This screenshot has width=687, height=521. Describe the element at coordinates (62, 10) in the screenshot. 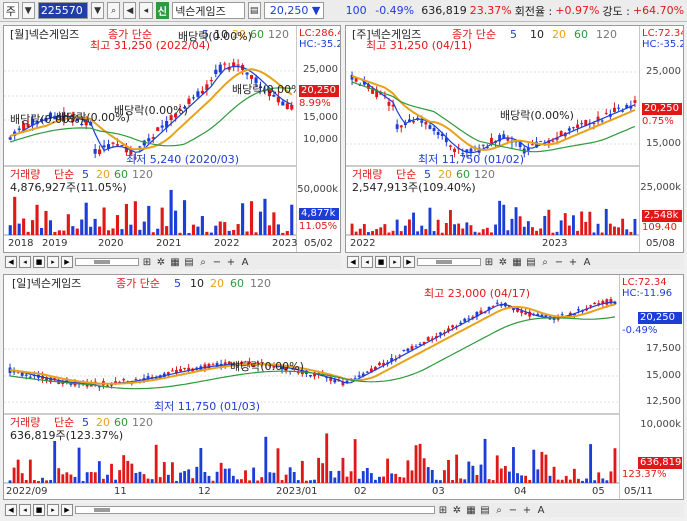

I see `stock-code-input: 225570` at that location.